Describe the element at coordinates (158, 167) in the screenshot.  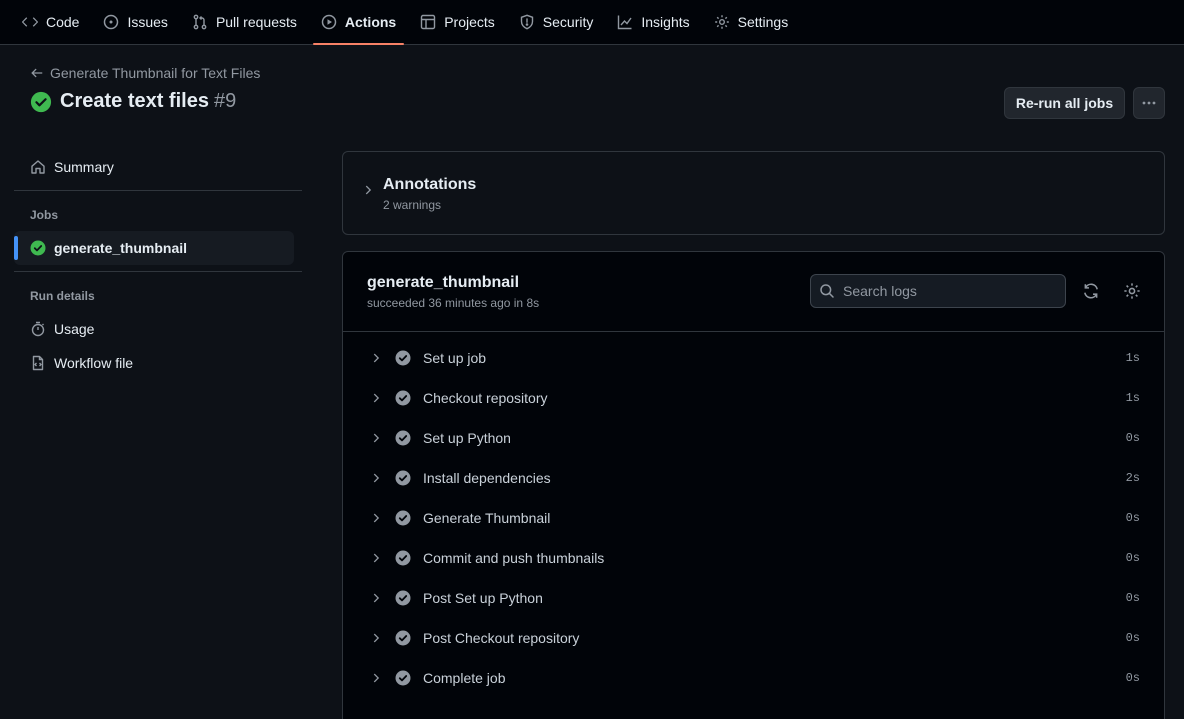
I see `sidebar-item-summary: Summary` at that location.